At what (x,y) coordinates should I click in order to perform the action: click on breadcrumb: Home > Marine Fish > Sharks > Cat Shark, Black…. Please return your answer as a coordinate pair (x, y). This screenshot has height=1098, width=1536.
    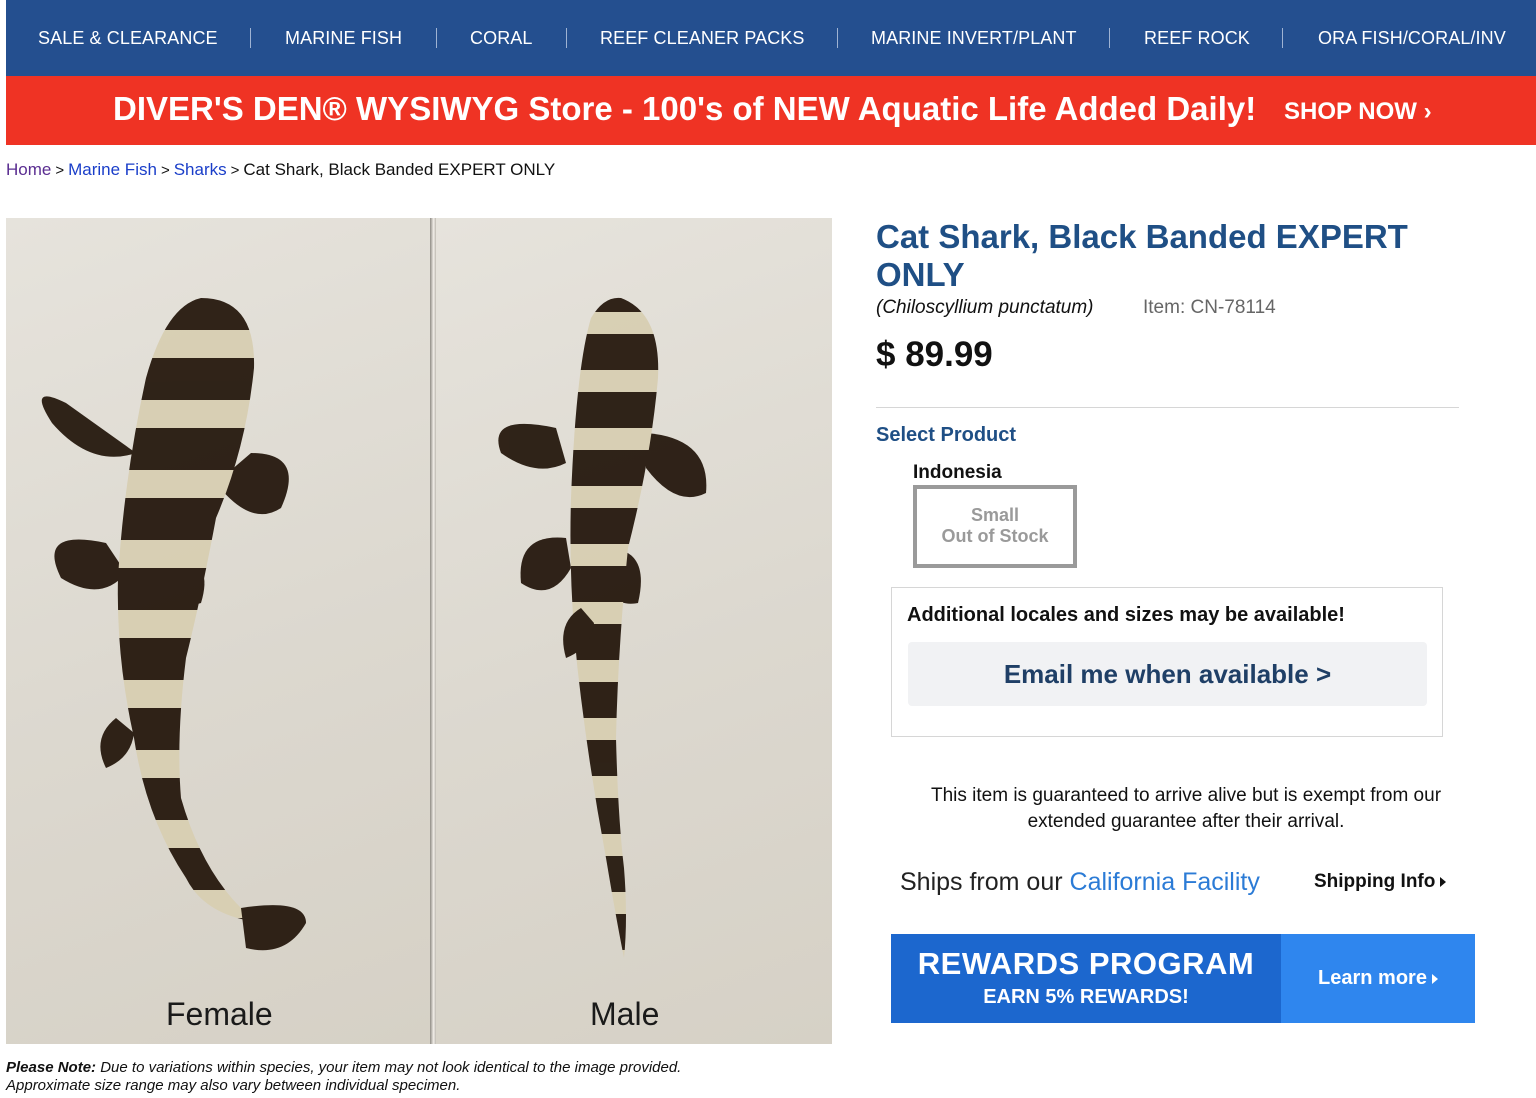
    Looking at the image, I should click on (280, 170).